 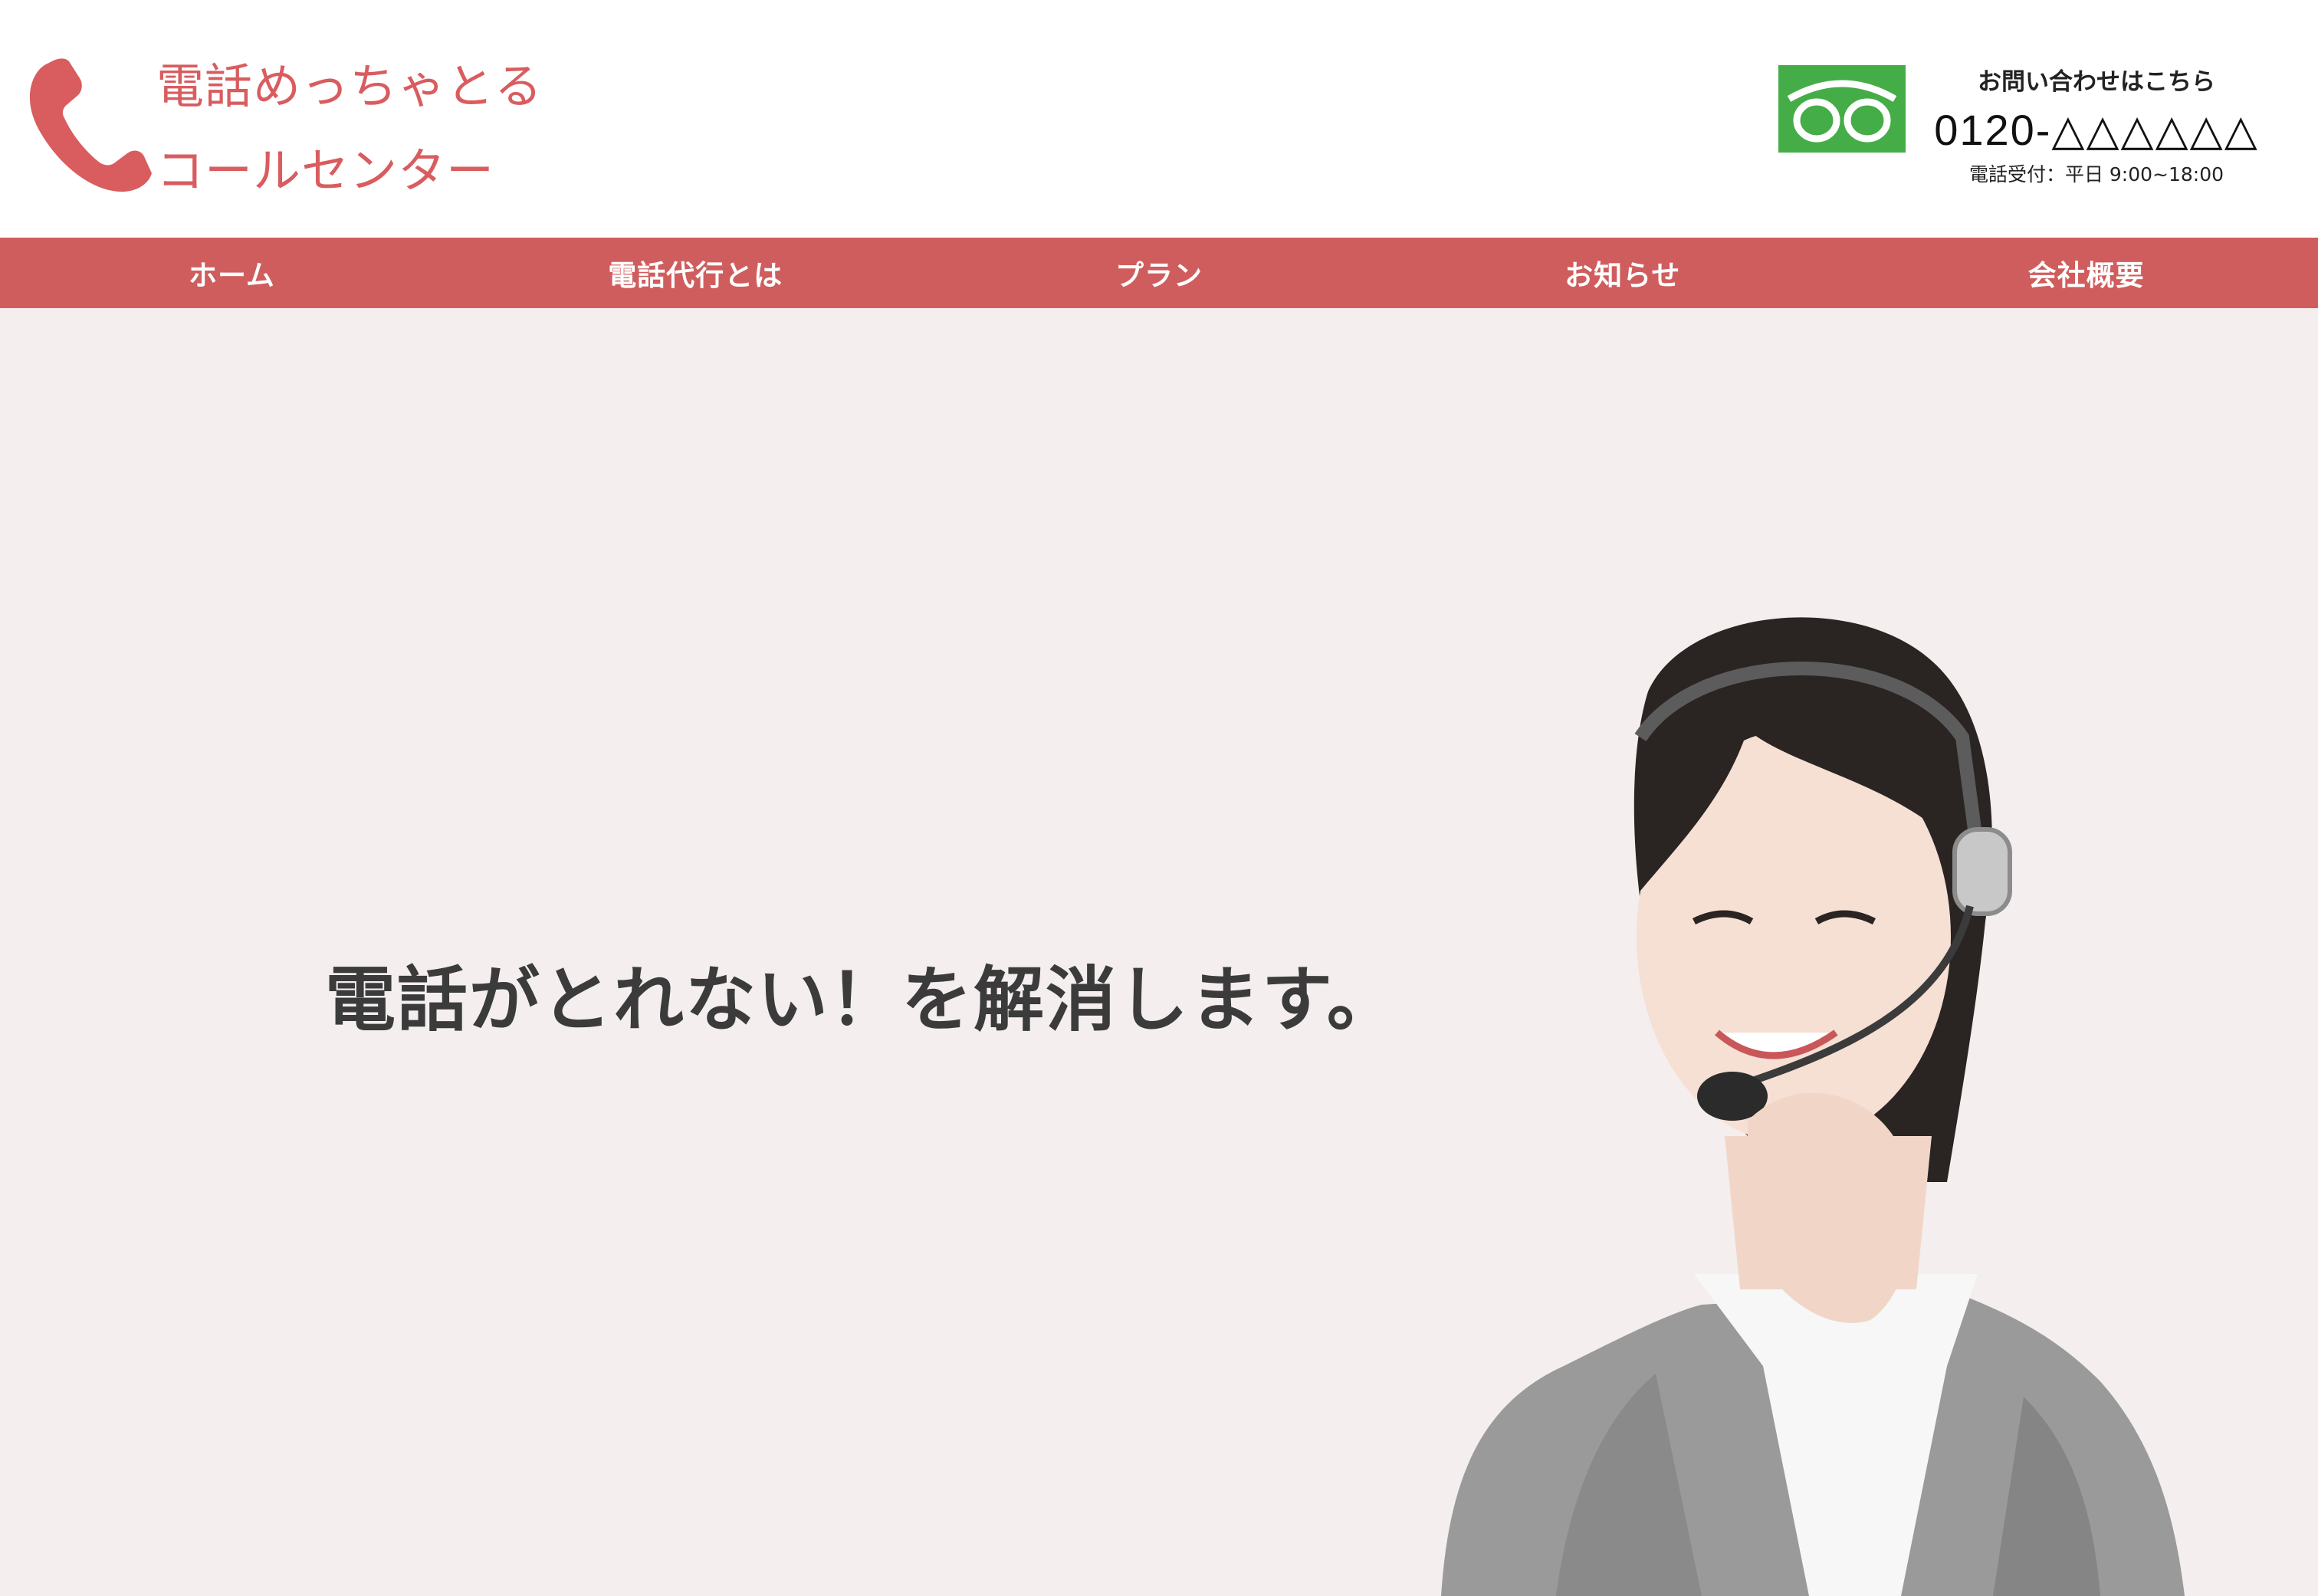 What do you see at coordinates (349, 128) in the screenshot?
I see `brand-name: 電話めっちゃとる コールセンター` at bounding box center [349, 128].